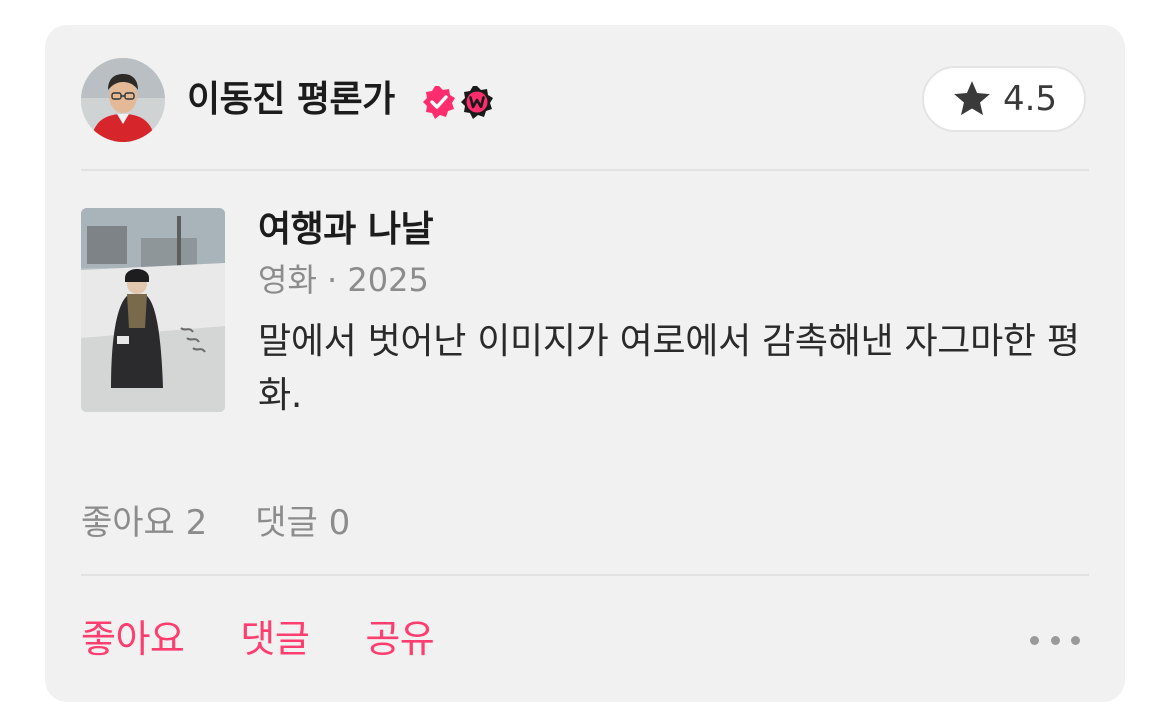 Image resolution: width=1170 pixels, height=728 pixels. Describe the element at coordinates (673, 369) in the screenshot. I see `review-text: 말에서 벗어난 이미지가 여로에서 감촉해낸 자그마한 평화.` at that location.